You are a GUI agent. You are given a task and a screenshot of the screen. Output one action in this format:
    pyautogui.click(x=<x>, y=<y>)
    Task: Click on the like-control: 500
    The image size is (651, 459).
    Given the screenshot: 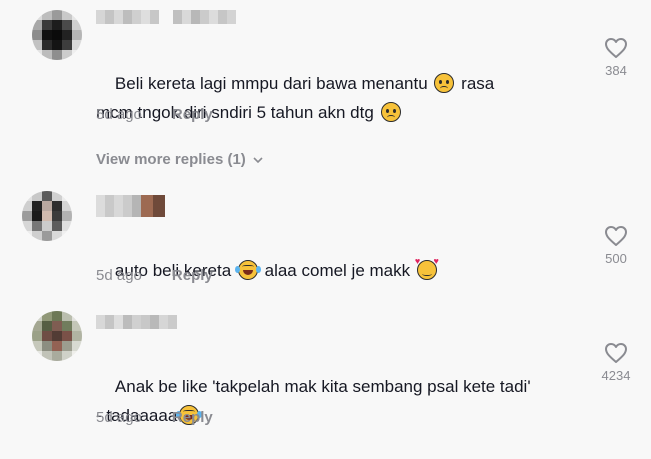 What is the action you would take?
    pyautogui.click(x=616, y=245)
    